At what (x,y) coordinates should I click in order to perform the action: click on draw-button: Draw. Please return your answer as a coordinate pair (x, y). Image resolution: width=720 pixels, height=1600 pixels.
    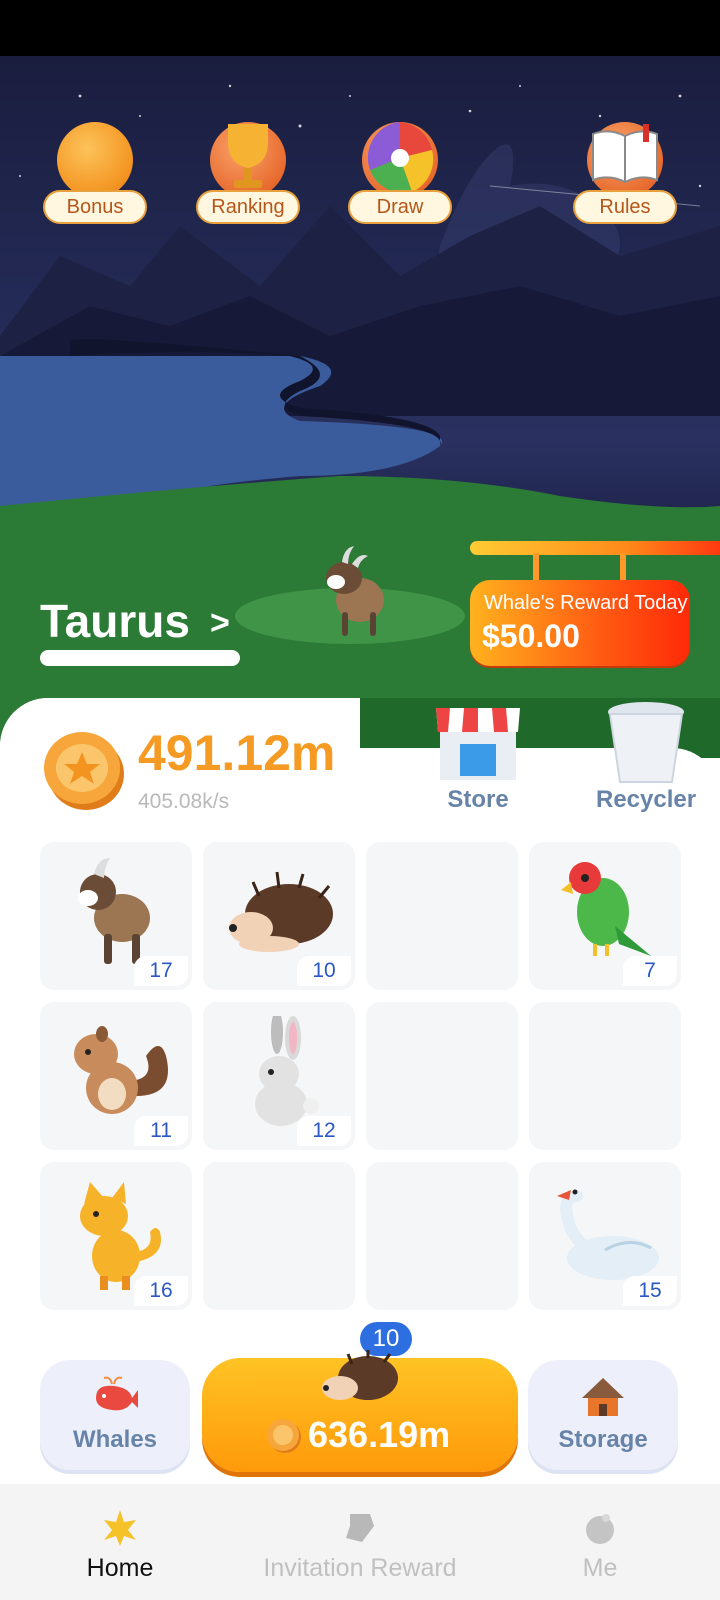
    Looking at the image, I should click on (400, 147).